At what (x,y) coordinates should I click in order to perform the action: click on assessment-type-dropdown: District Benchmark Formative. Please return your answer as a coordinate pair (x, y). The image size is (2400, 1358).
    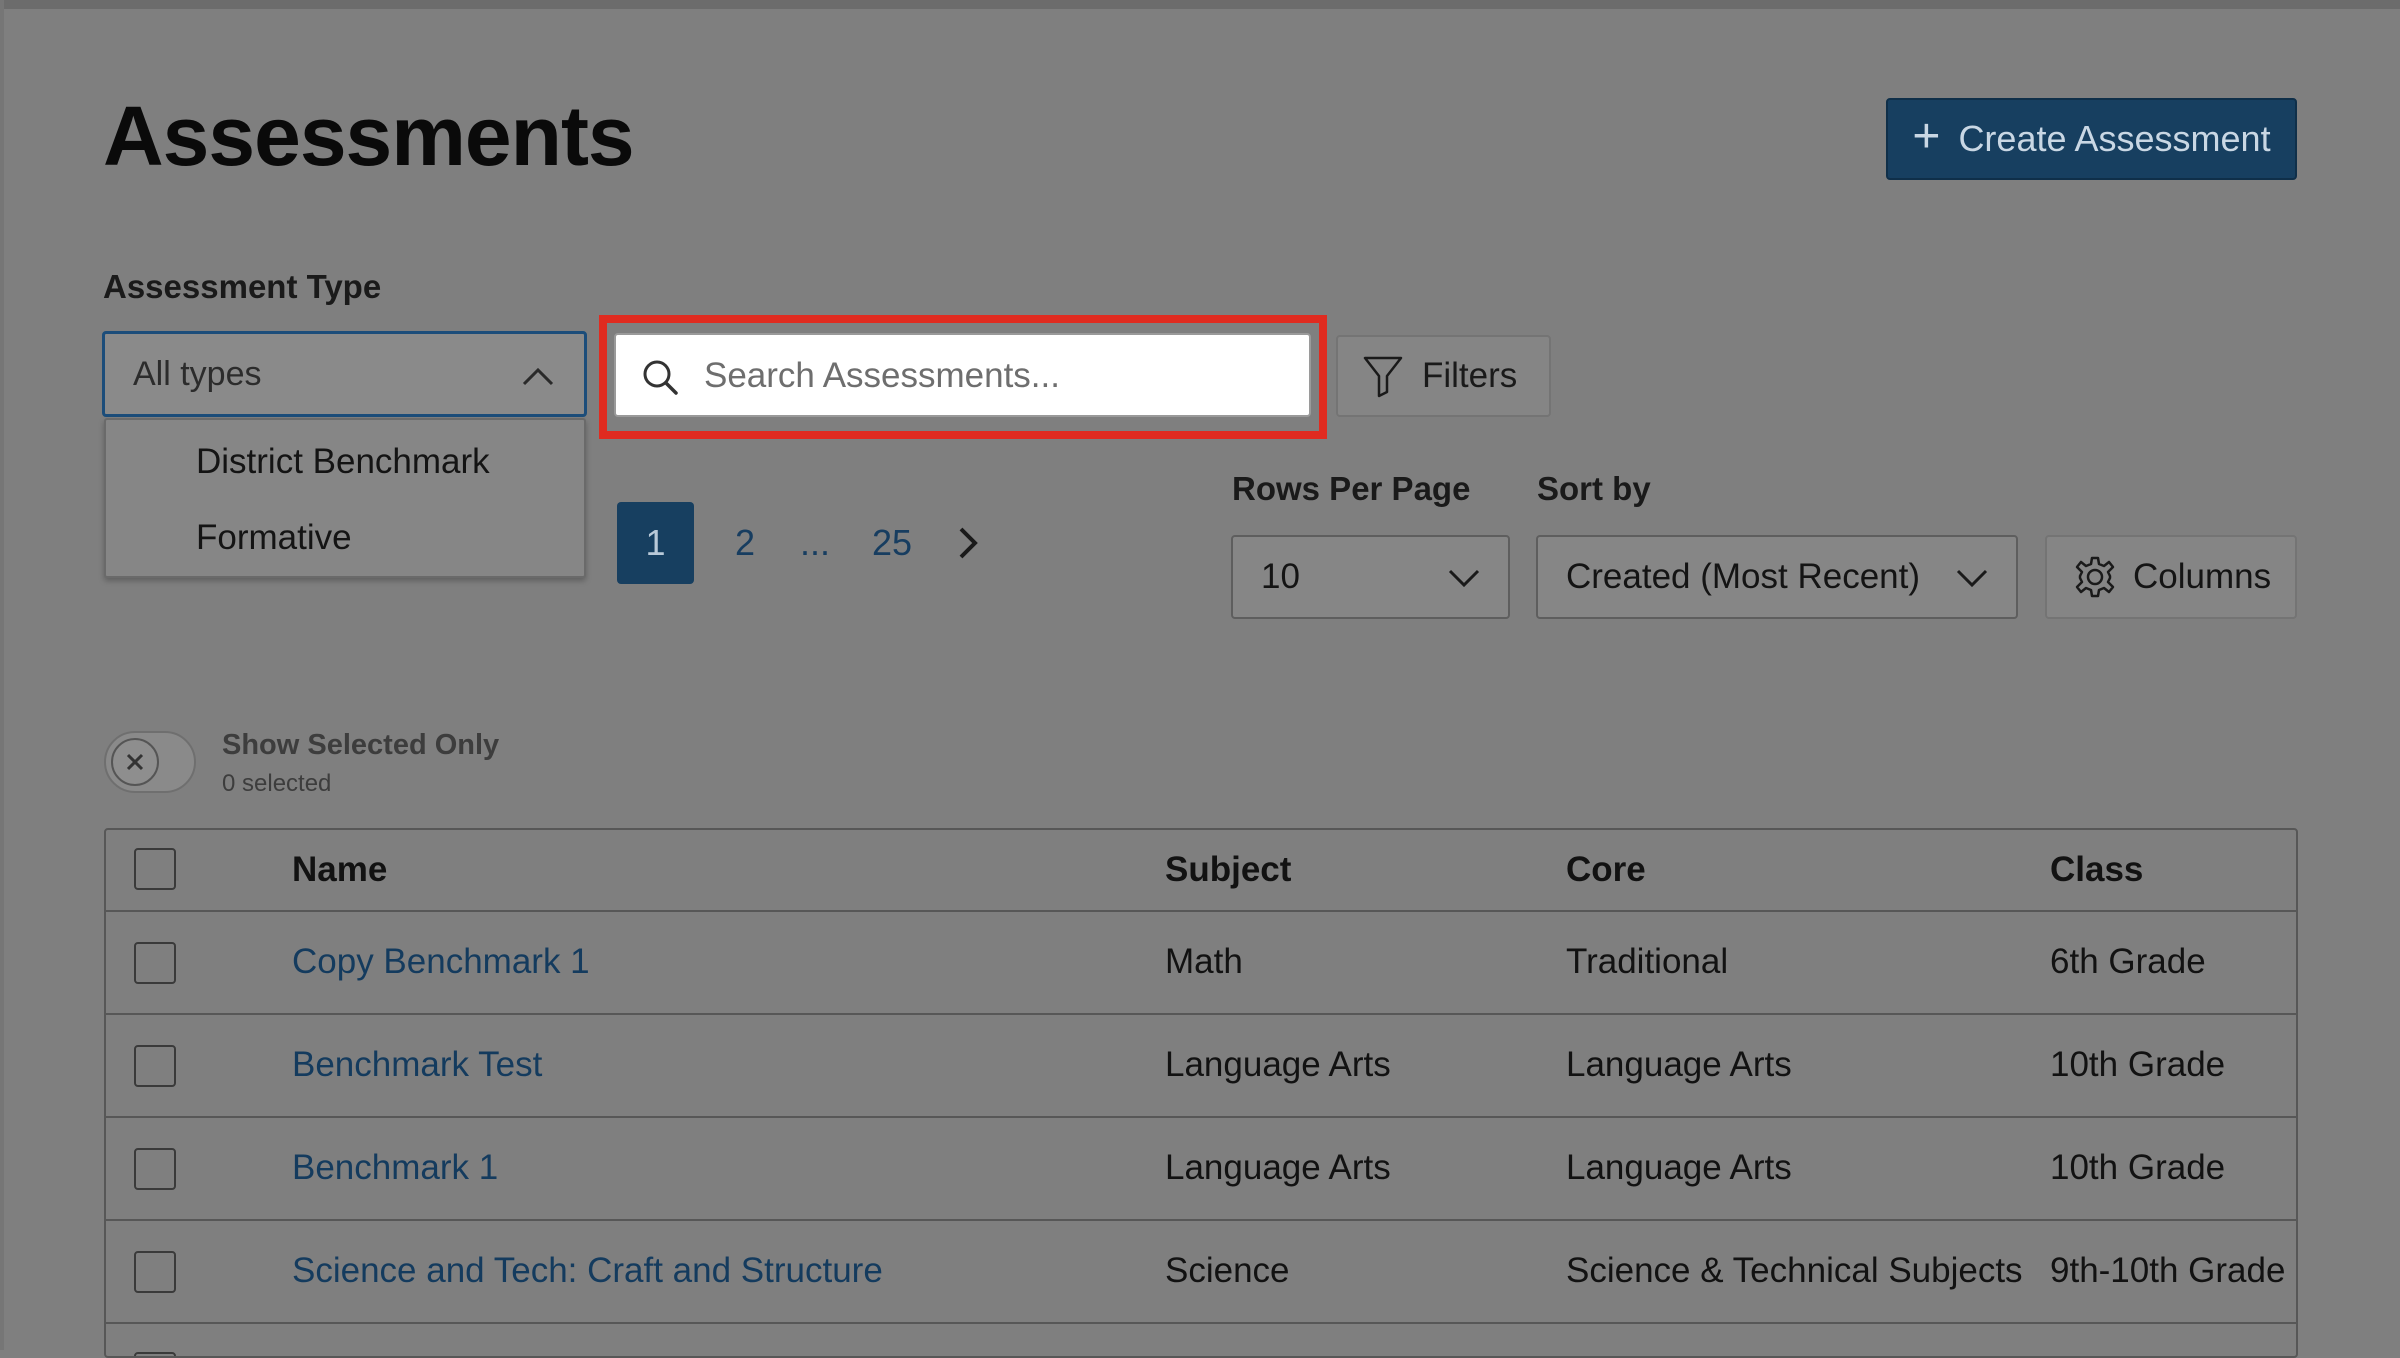
    Looking at the image, I should click on (345, 498).